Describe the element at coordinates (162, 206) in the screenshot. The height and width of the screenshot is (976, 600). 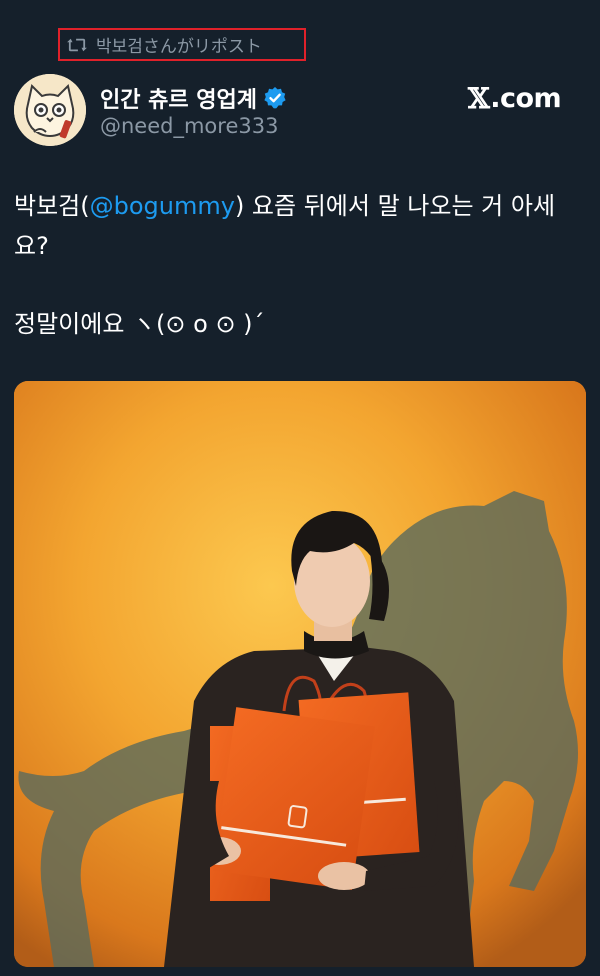
I see `mention-link: @bogummy` at that location.